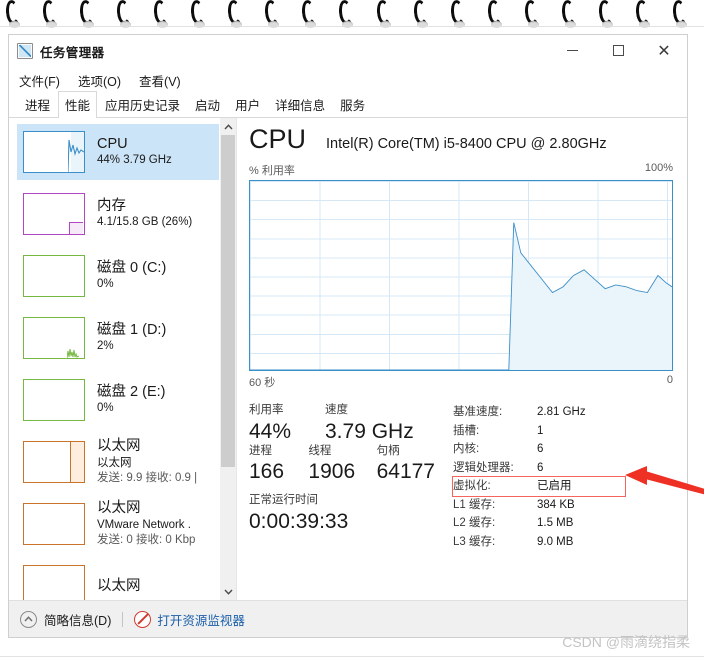 Image resolution: width=704 pixels, height=662 pixels. Describe the element at coordinates (78, 104) in the screenshot. I see `tab-performance: 性能` at that location.